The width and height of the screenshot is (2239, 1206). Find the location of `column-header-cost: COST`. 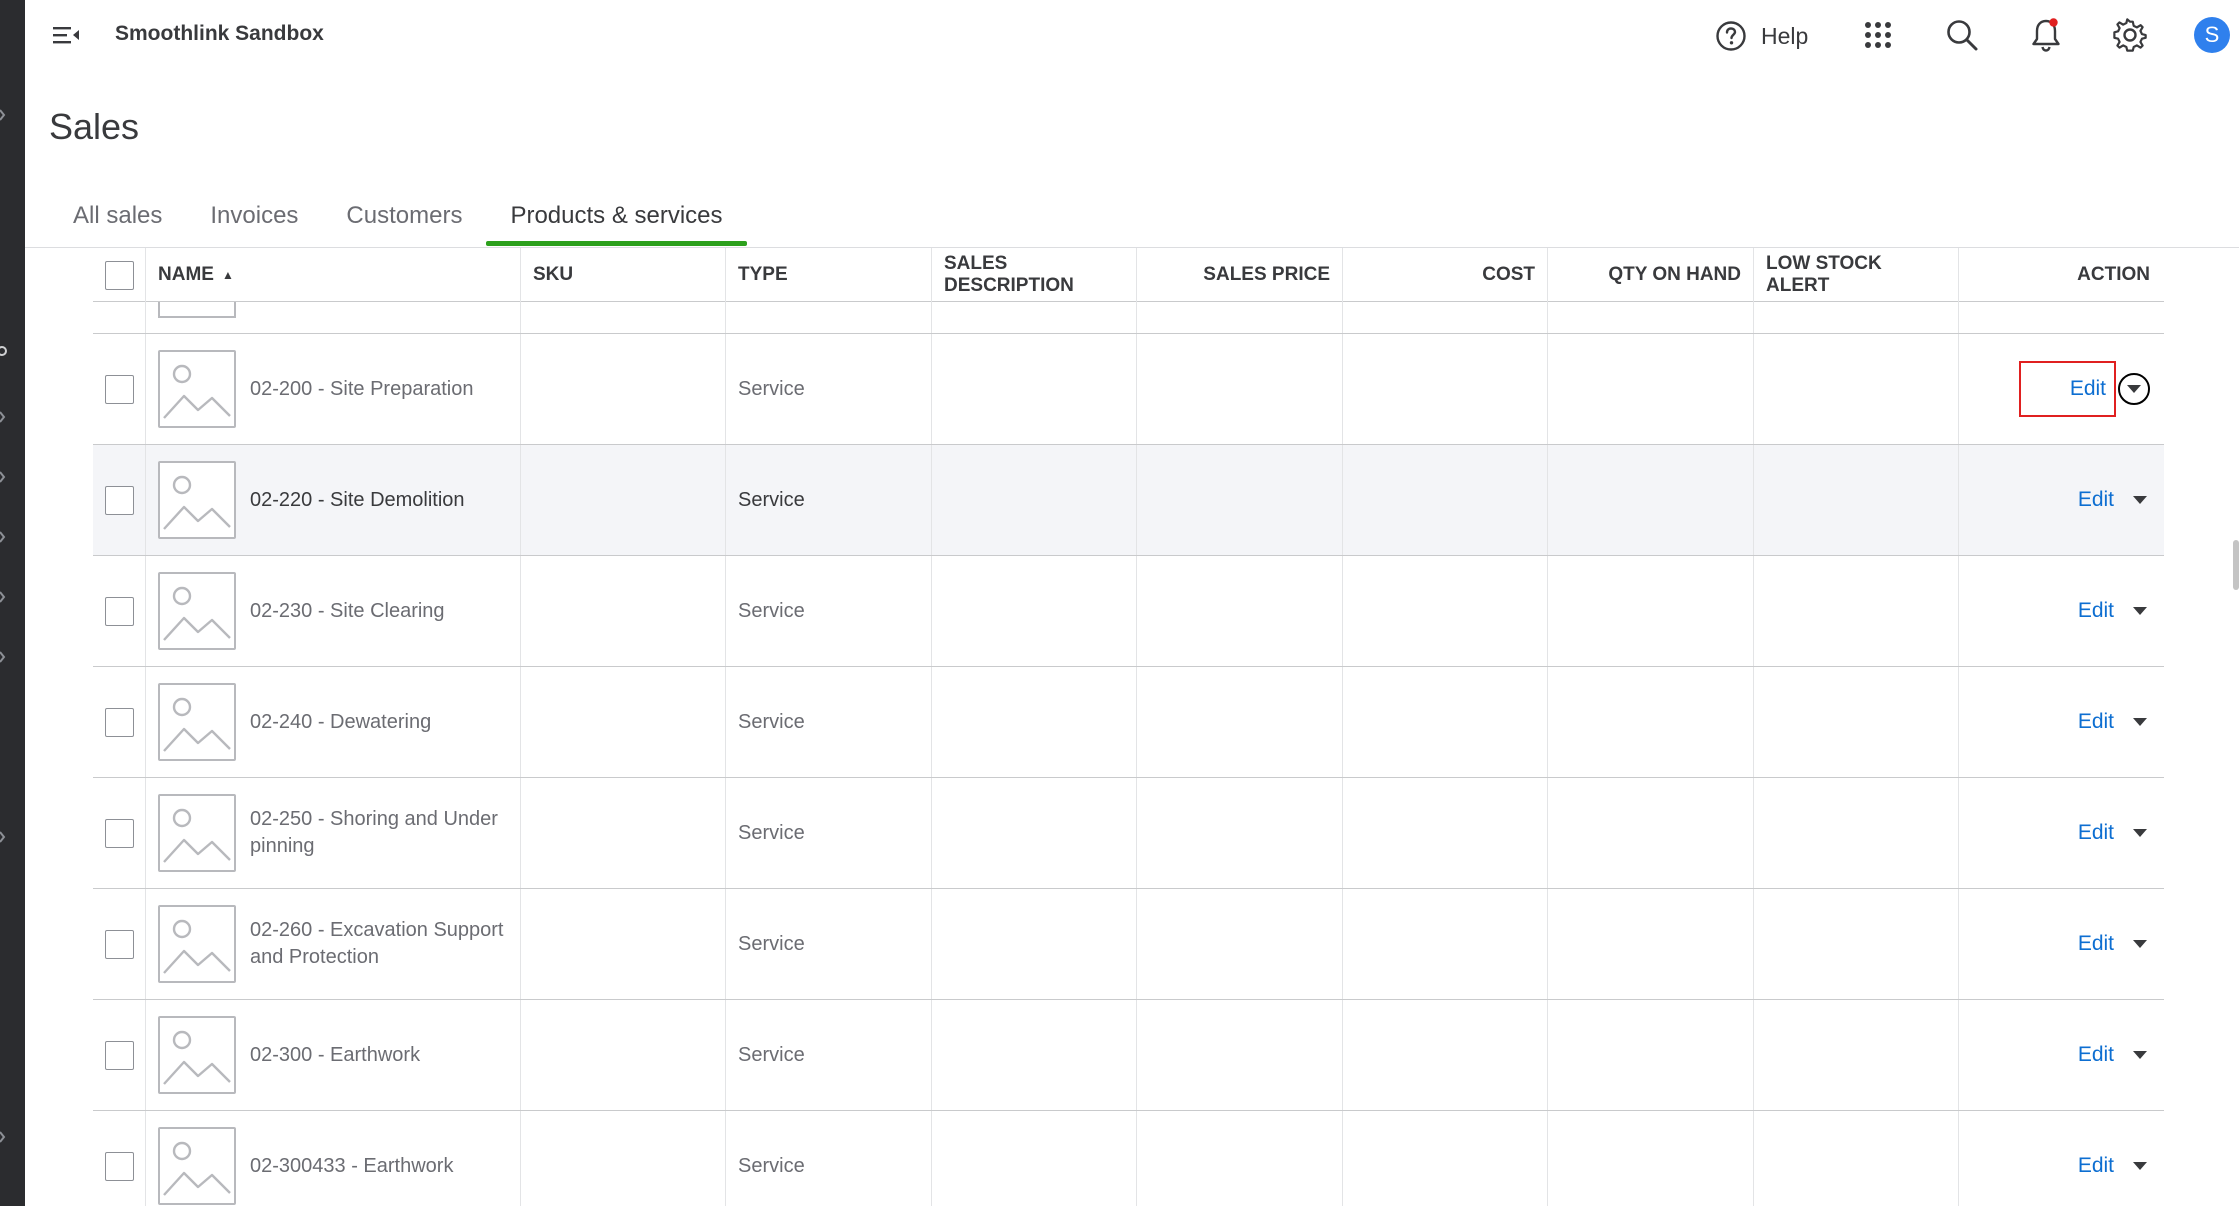

column-header-cost: COST is located at coordinates (1445, 275).